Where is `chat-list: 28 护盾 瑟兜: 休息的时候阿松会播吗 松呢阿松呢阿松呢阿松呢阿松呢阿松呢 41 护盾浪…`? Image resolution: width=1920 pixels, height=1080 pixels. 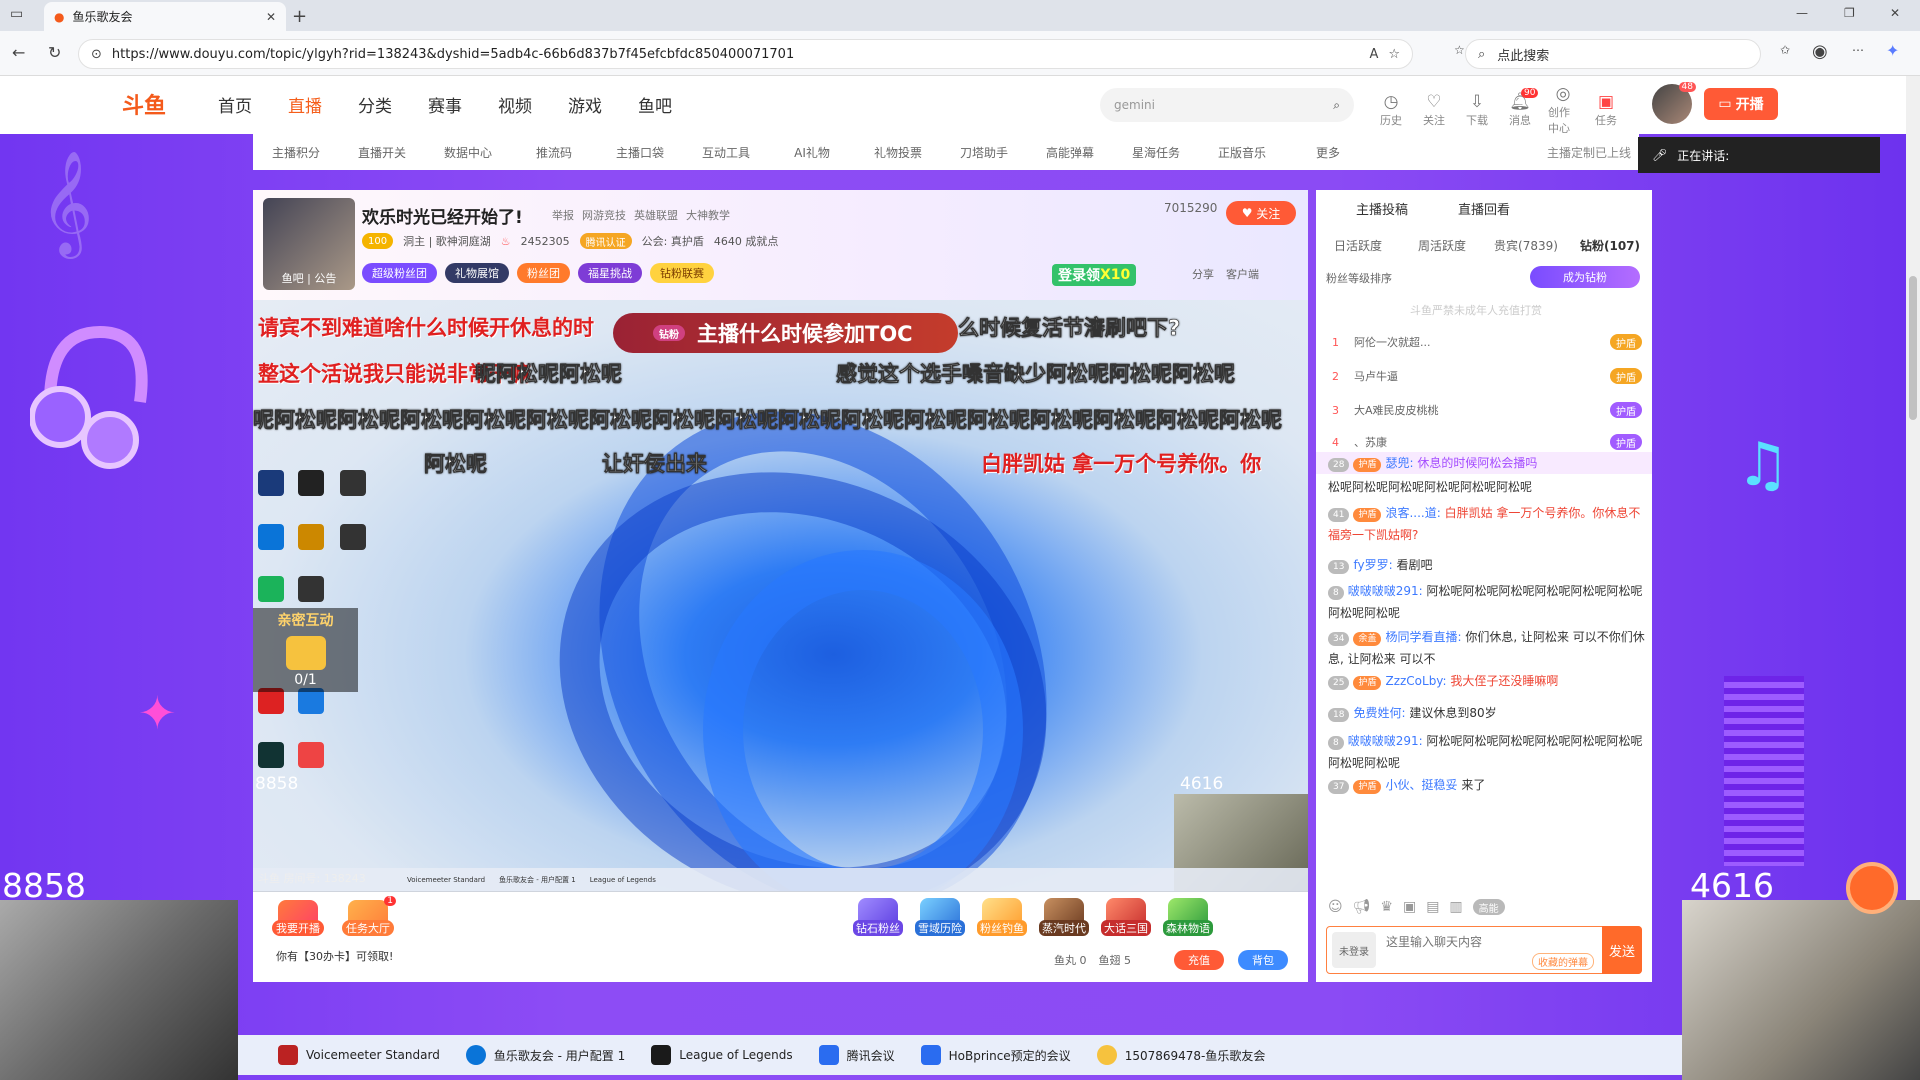
chat-list: 28 护盾 瑟兜: 休息的时候阿松会播吗 松呢阿松呢阿松呢阿松呢阿松呢阿松呢 41 护盾浪… is located at coordinates (1484, 667).